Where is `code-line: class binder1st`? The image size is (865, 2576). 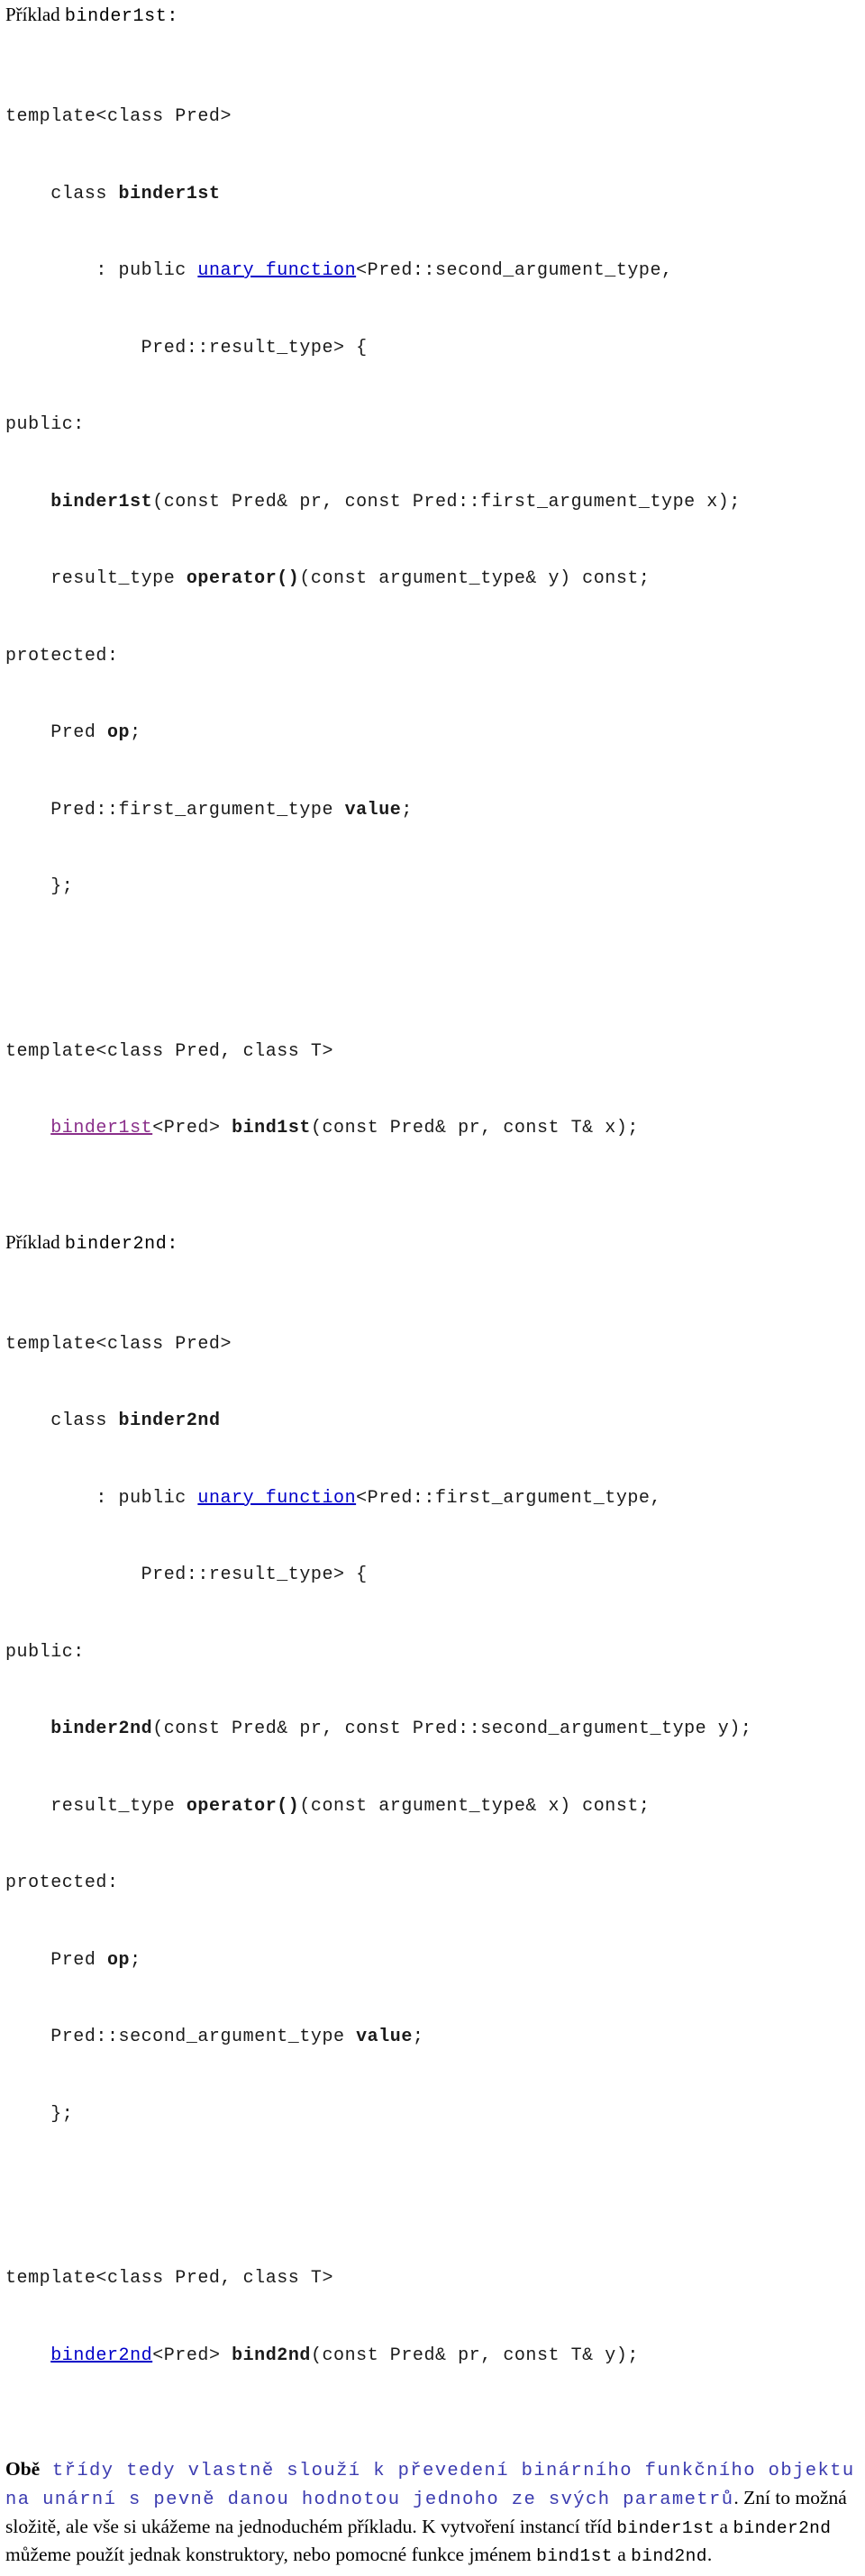
code-line: class binder1st is located at coordinates (432, 195).